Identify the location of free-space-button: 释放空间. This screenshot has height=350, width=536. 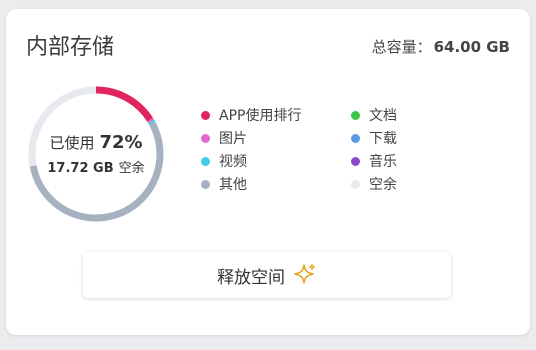
(267, 275).